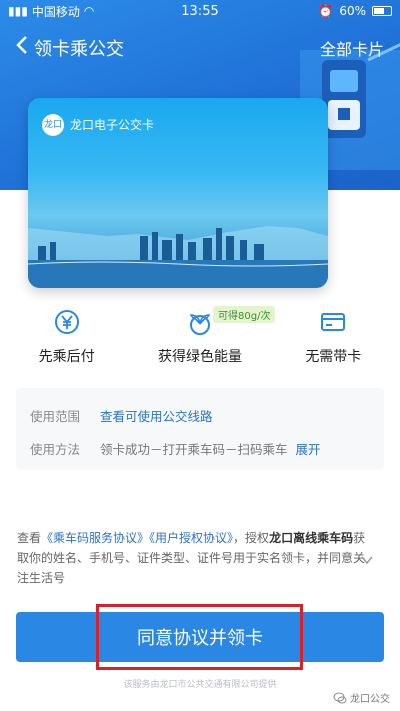 The image size is (400, 711). What do you see at coordinates (156, 415) in the screenshot?
I see `view-routes-link: 查看可使用公交线路` at bounding box center [156, 415].